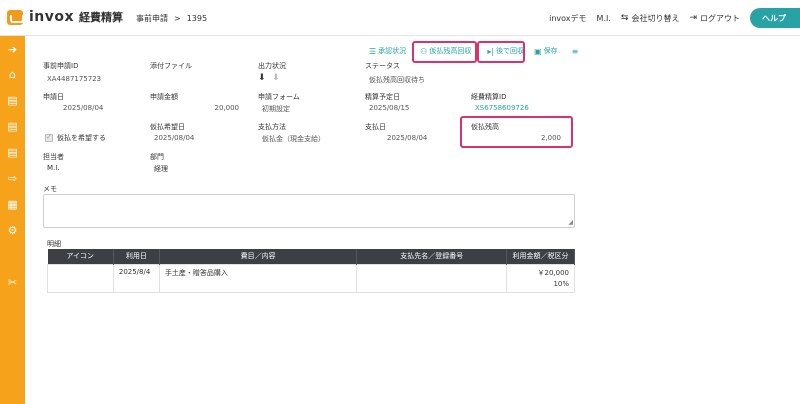  I want to click on report-icon: ▤, so click(12, 152).